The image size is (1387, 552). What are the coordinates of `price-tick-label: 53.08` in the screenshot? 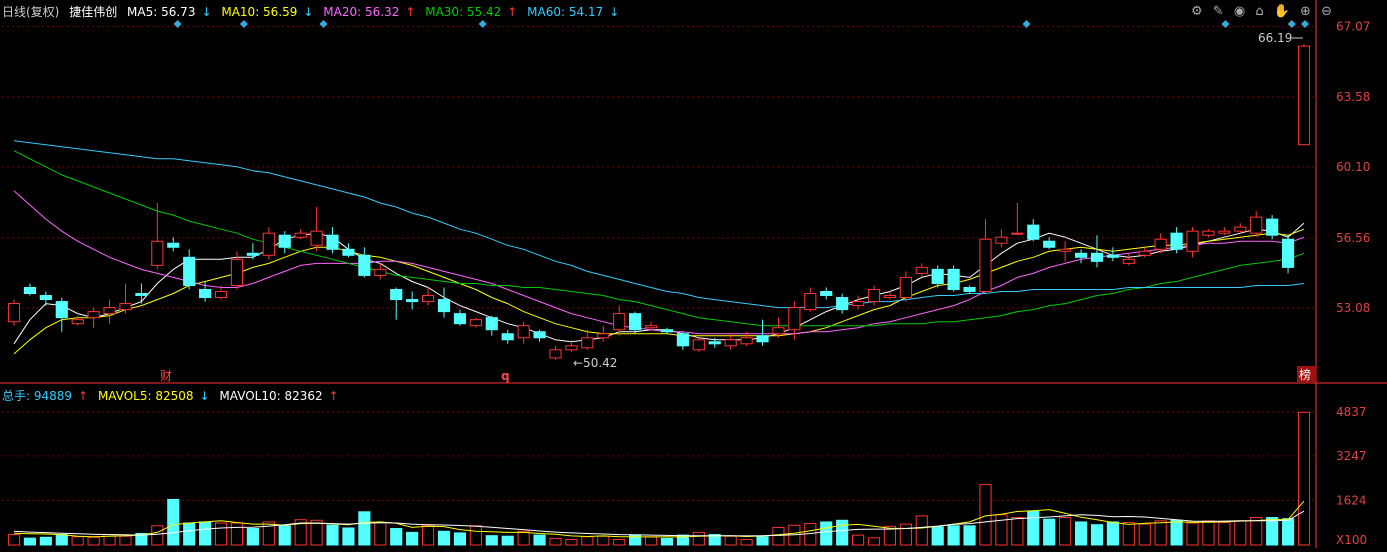 It's located at (1353, 308).